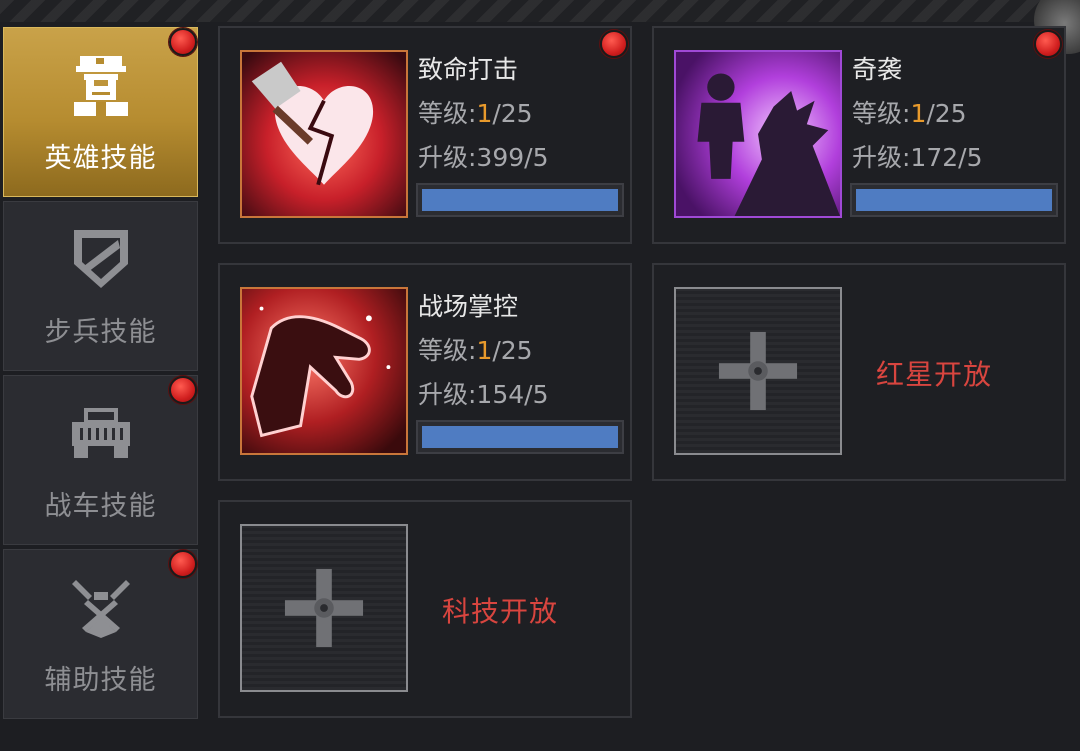  What do you see at coordinates (425, 372) in the screenshot?
I see `skill-card-battlefield-control: 战场掌控 等级:1/25 升级:154/5` at bounding box center [425, 372].